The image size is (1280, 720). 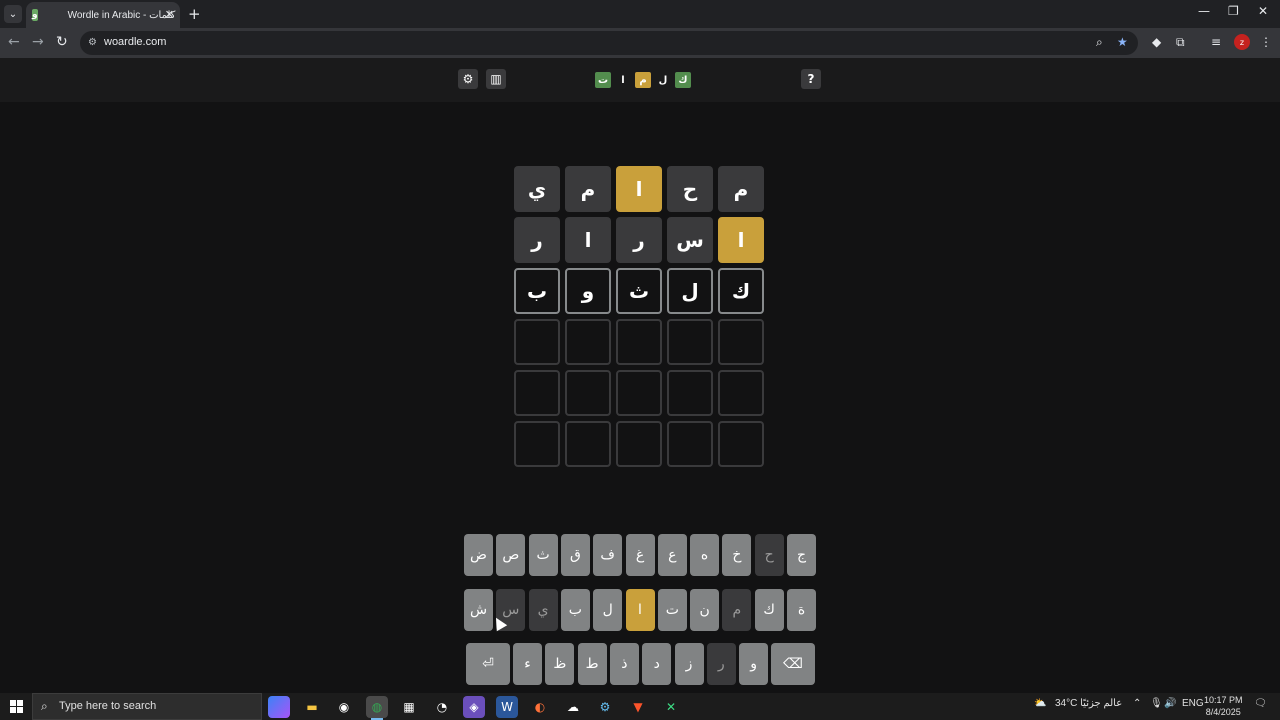 I want to click on keyboard-key: ا, so click(x=640, y=610).